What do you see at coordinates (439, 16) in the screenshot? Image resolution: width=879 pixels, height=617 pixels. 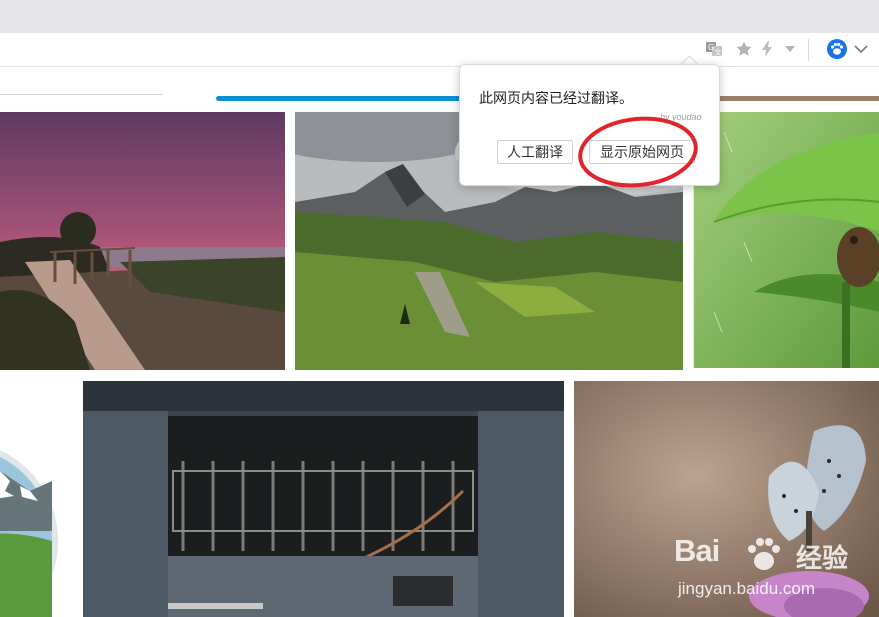 I see `tab-strip` at bounding box center [439, 16].